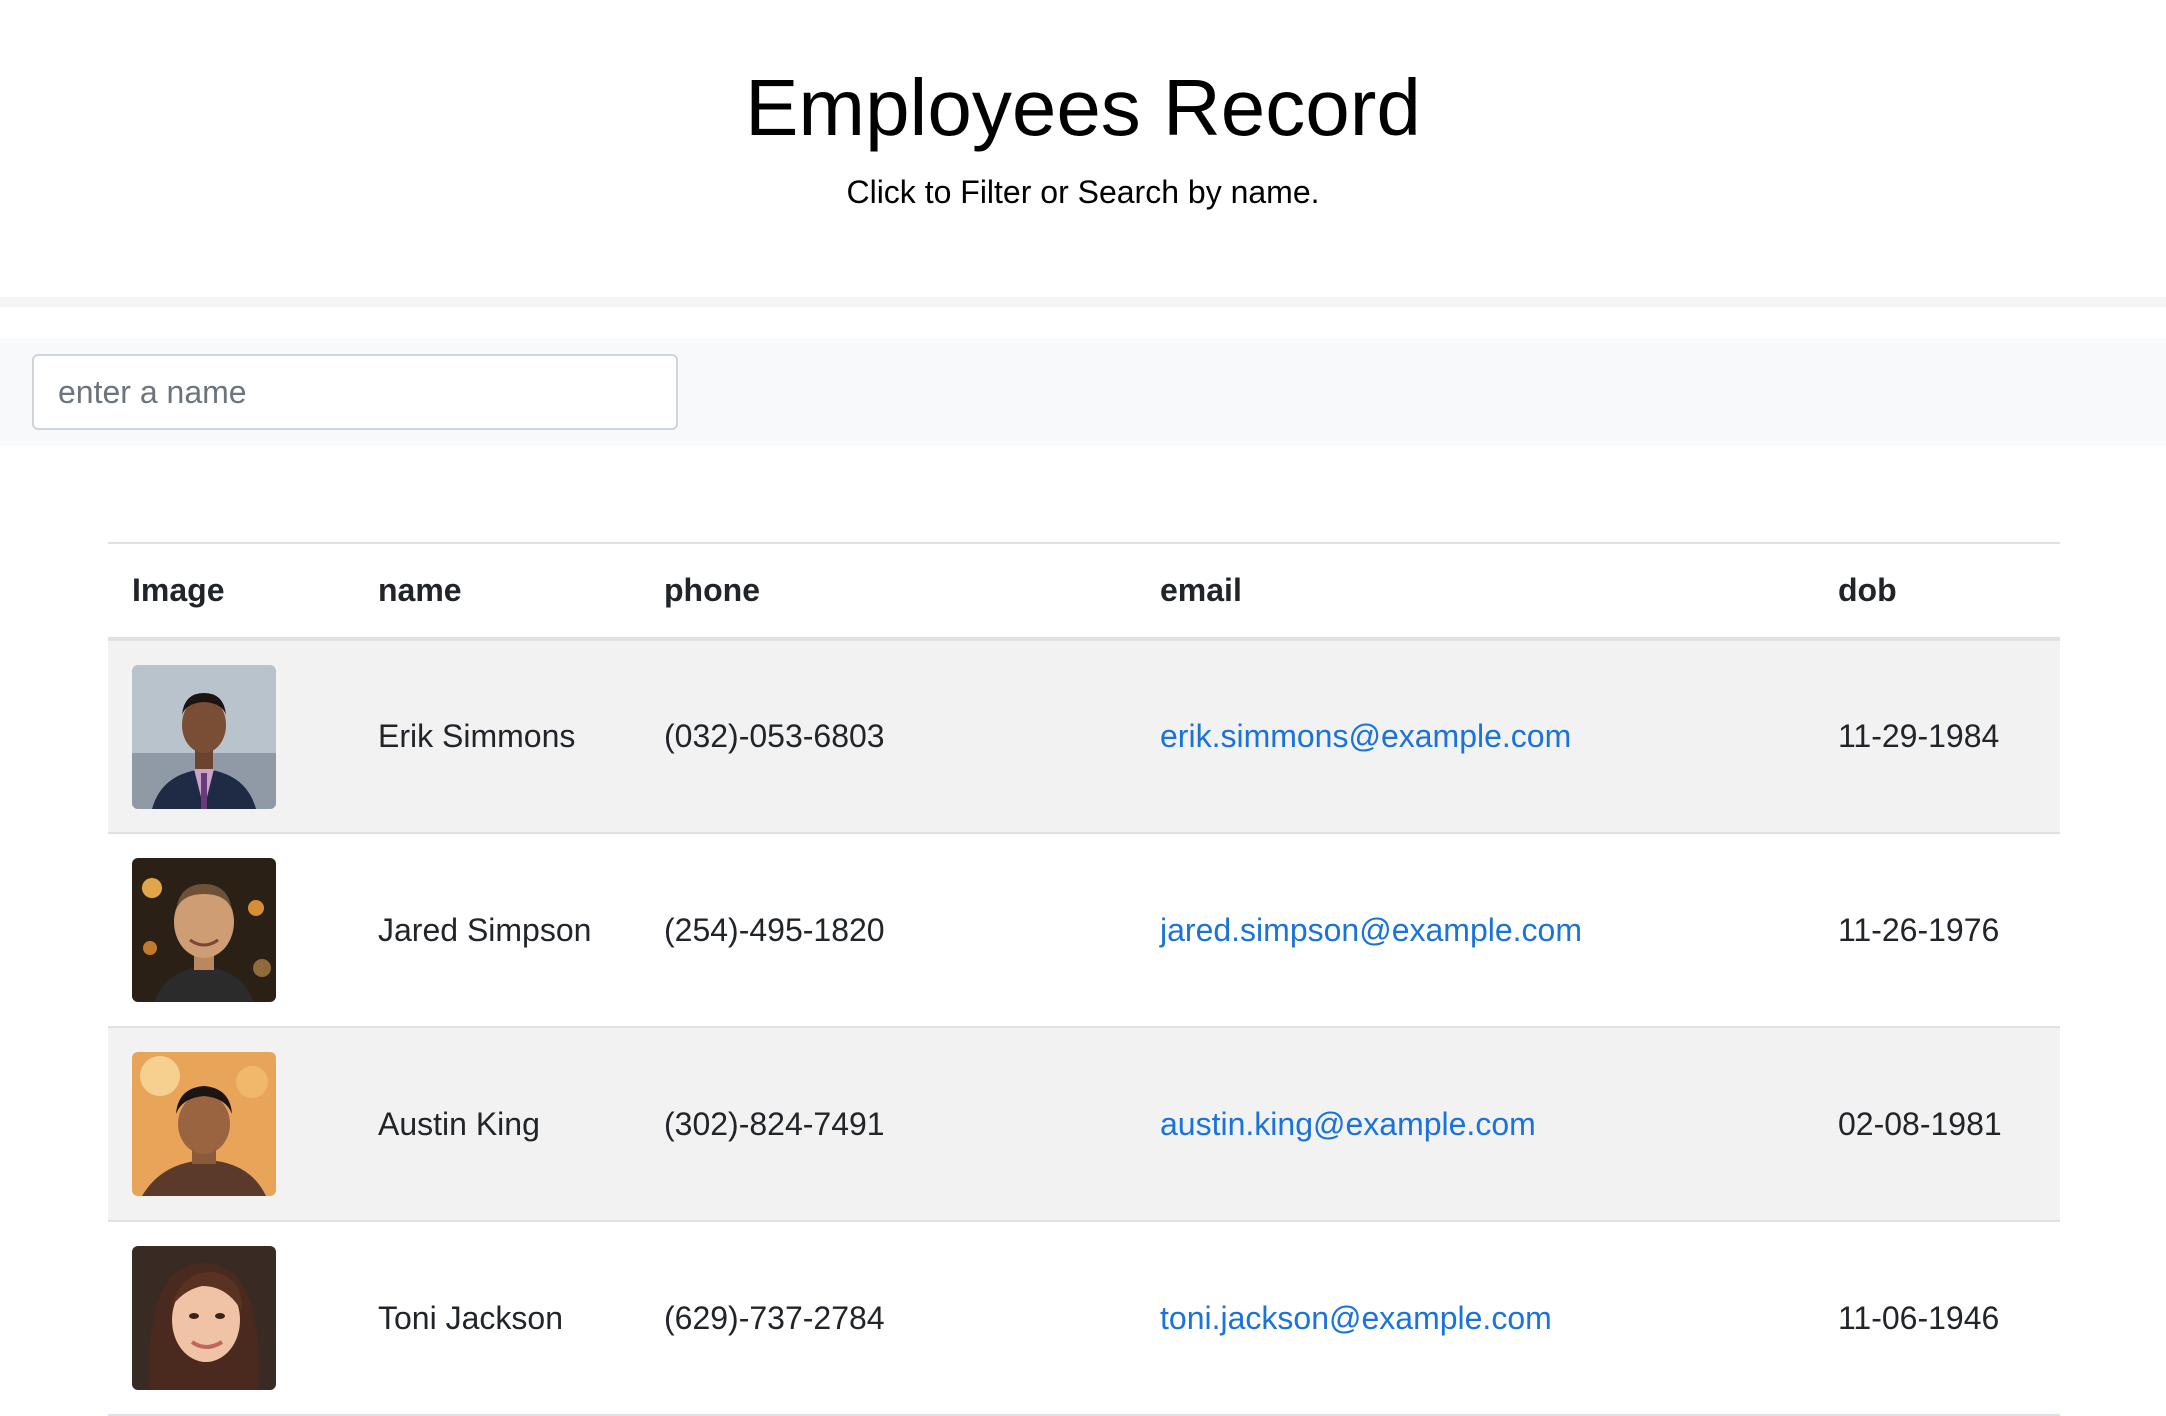 The width and height of the screenshot is (2166, 1416). What do you see at coordinates (1920, 1123) in the screenshot?
I see `dob-cell: 02-08-1981` at bounding box center [1920, 1123].